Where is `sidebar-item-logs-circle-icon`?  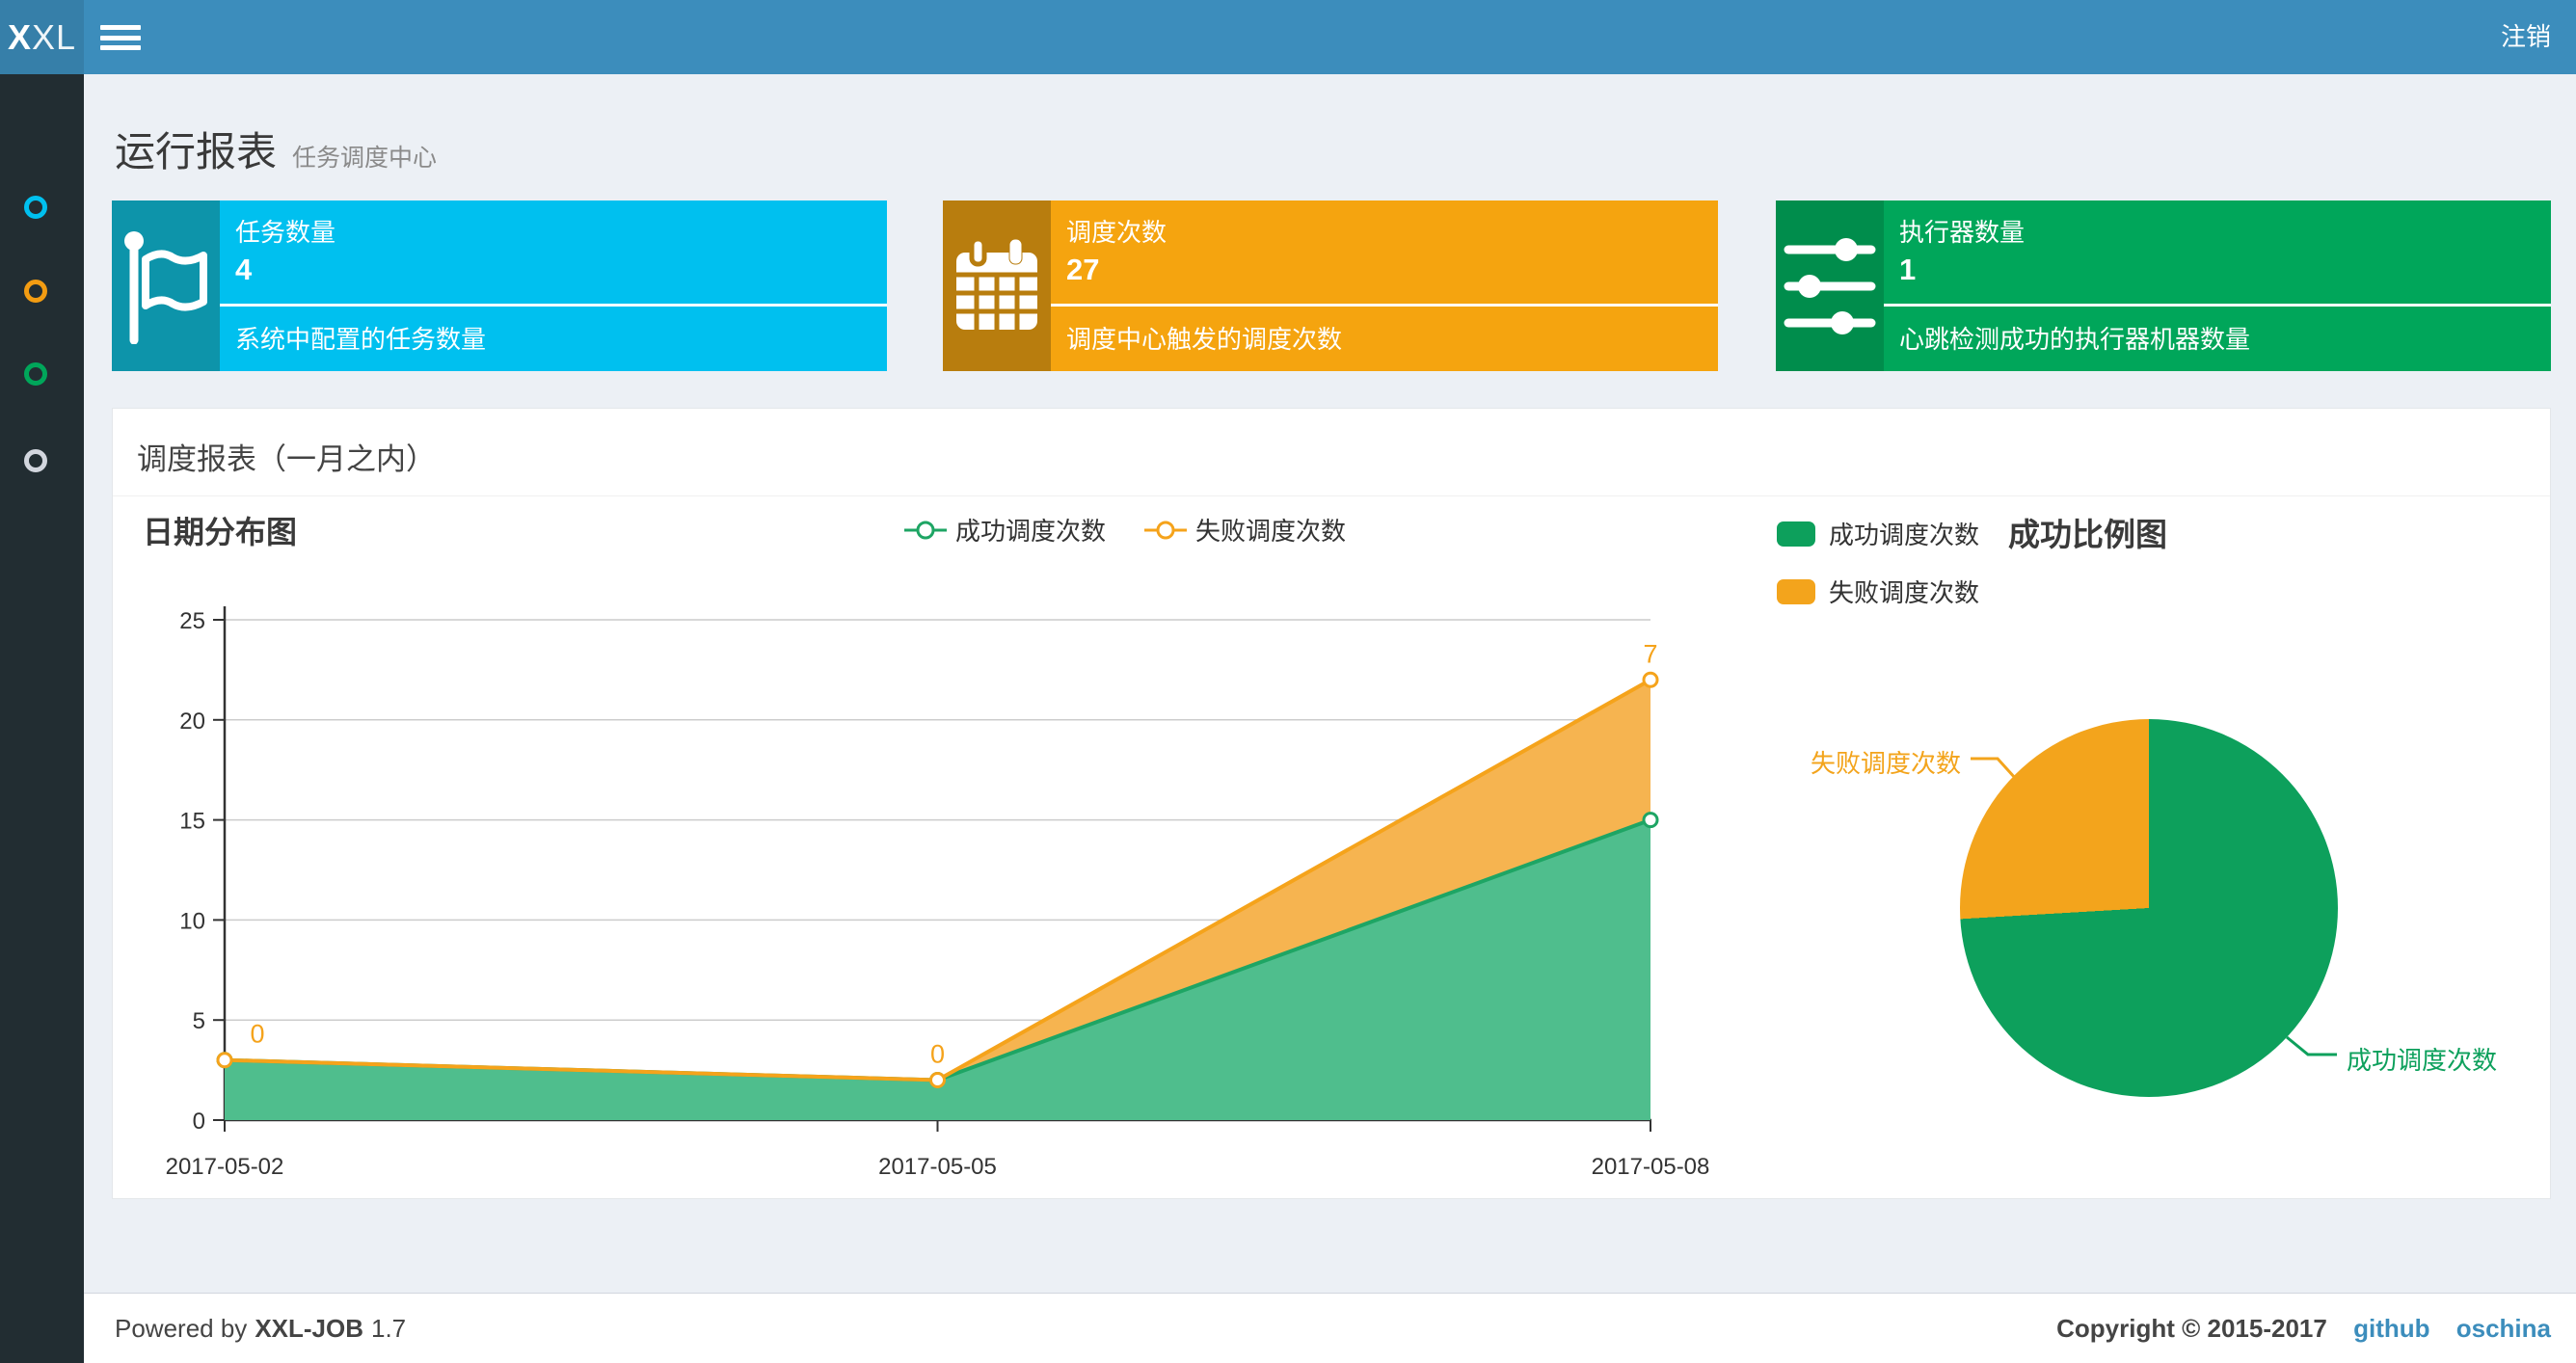 sidebar-item-logs-circle-icon is located at coordinates (36, 374).